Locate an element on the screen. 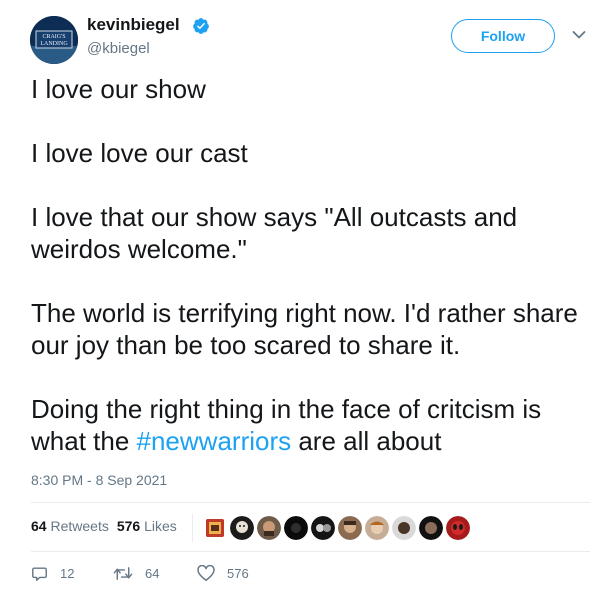 The image size is (610, 600). like-button: 576 is located at coordinates (237, 573).